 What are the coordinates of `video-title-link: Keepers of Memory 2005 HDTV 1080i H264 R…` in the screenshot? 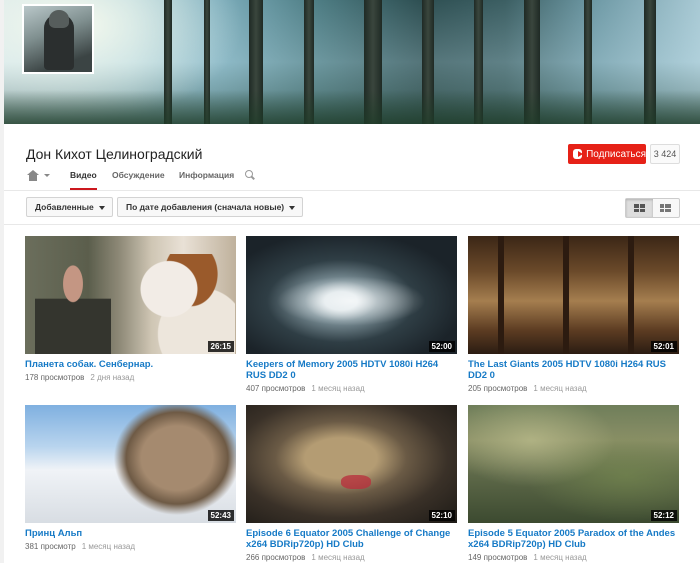 It's located at (351, 370).